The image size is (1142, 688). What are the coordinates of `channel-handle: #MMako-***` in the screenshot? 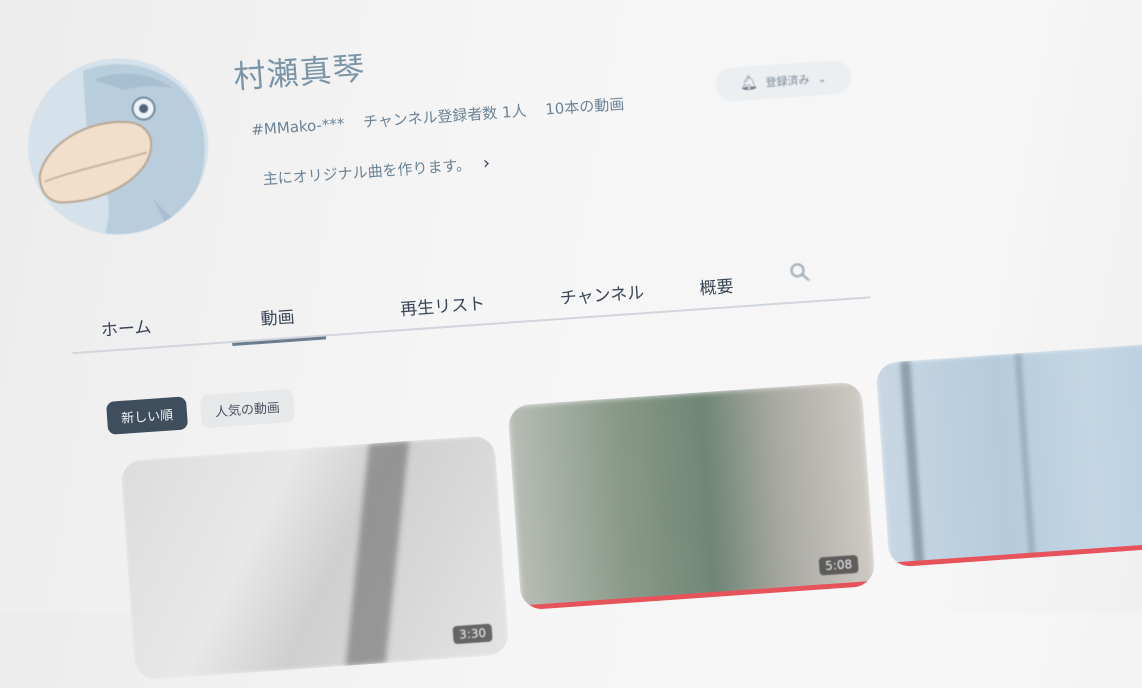 It's located at (297, 127).